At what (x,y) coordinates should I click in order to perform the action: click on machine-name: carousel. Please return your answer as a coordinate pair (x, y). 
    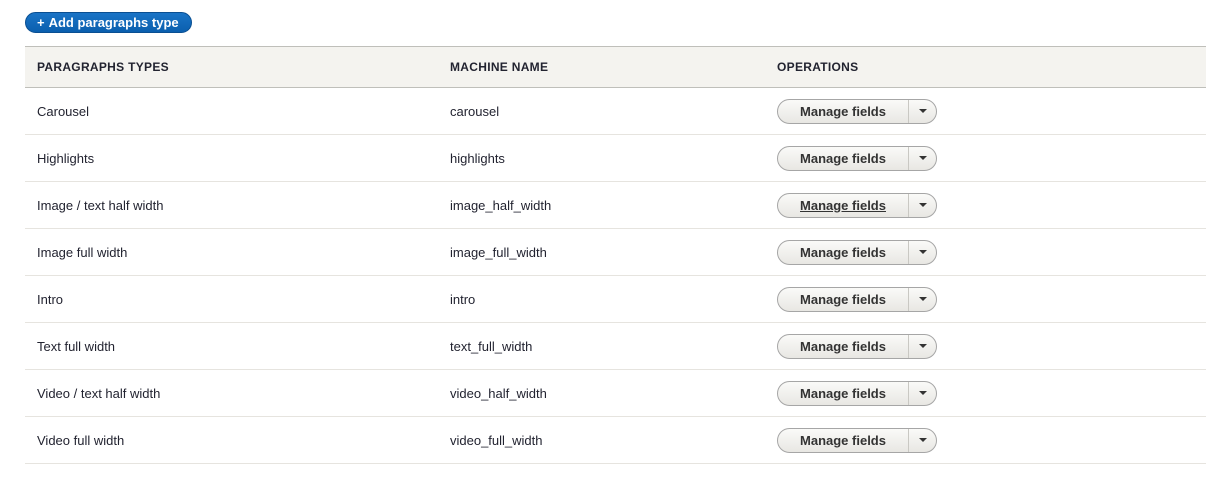
    Looking at the image, I should click on (601, 111).